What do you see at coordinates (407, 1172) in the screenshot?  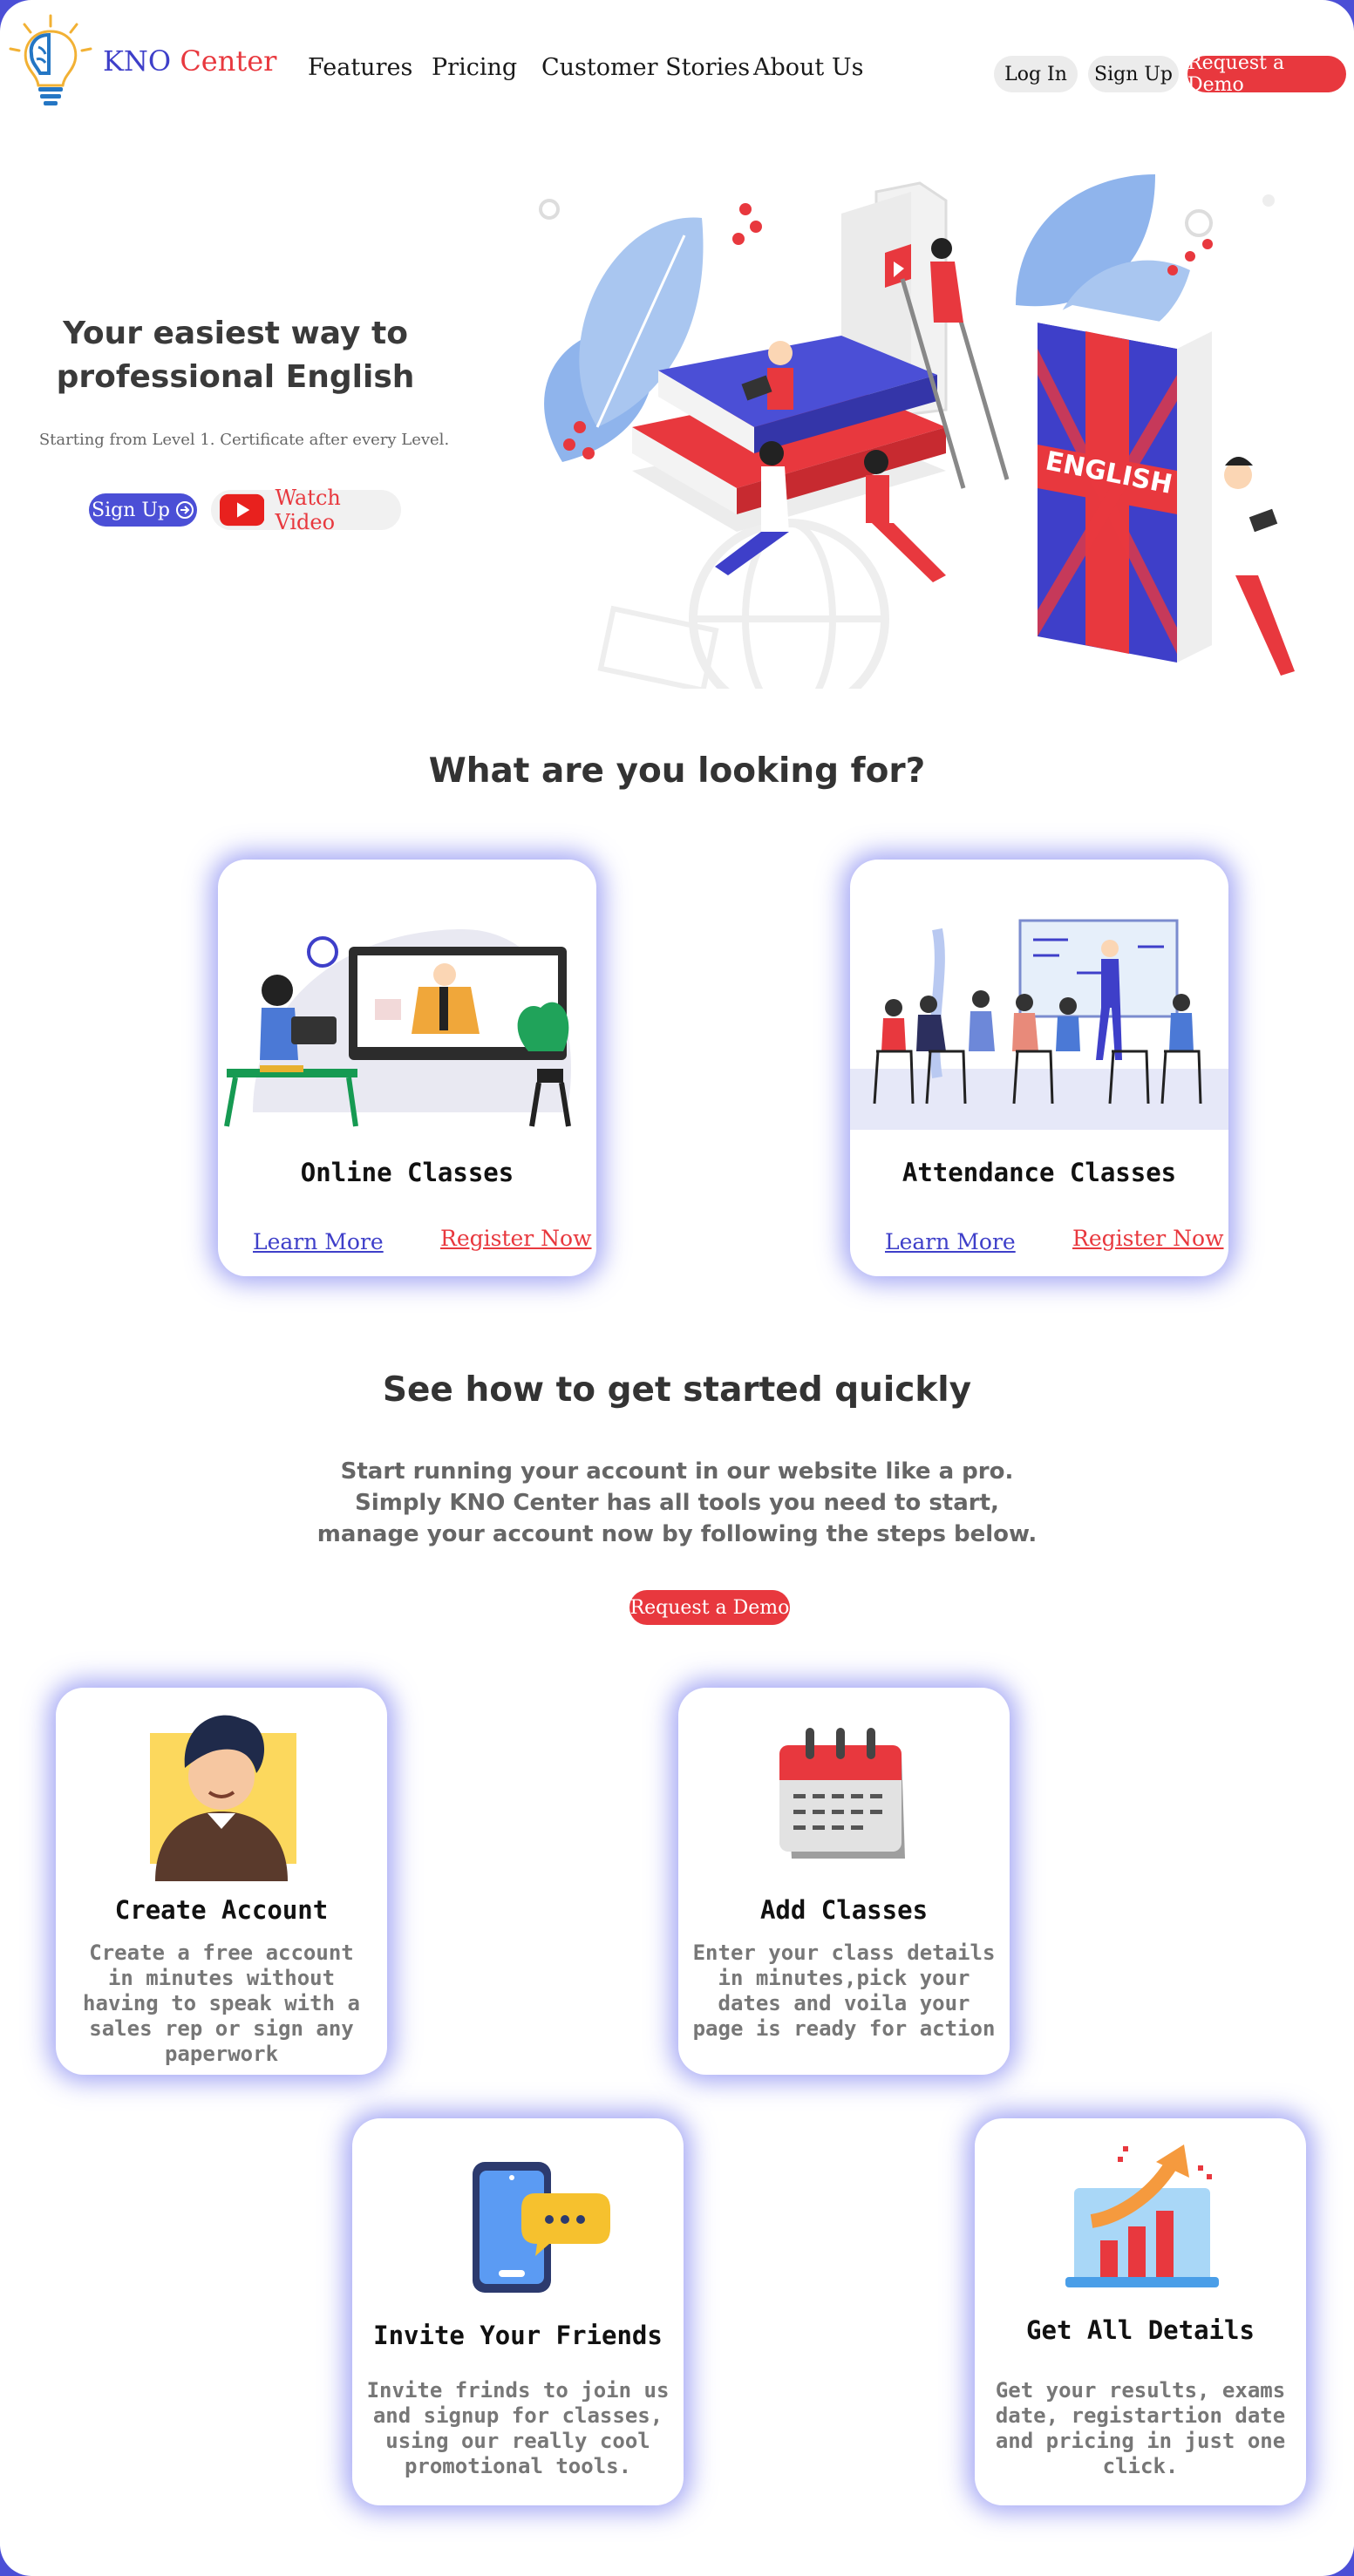 I see `online-classes-title: Online Classes` at bounding box center [407, 1172].